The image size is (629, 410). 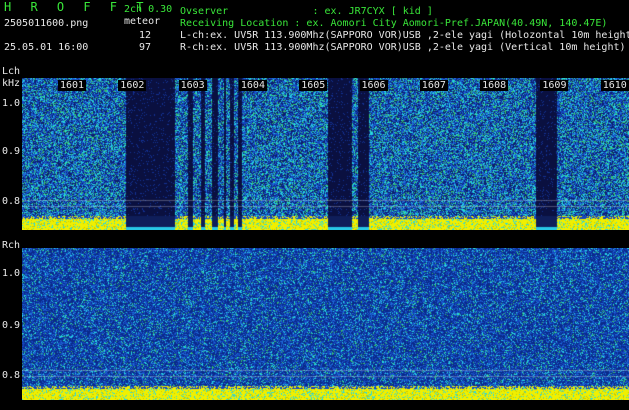 I want to click on time-mark-1609: 1609, so click(x=554, y=85).